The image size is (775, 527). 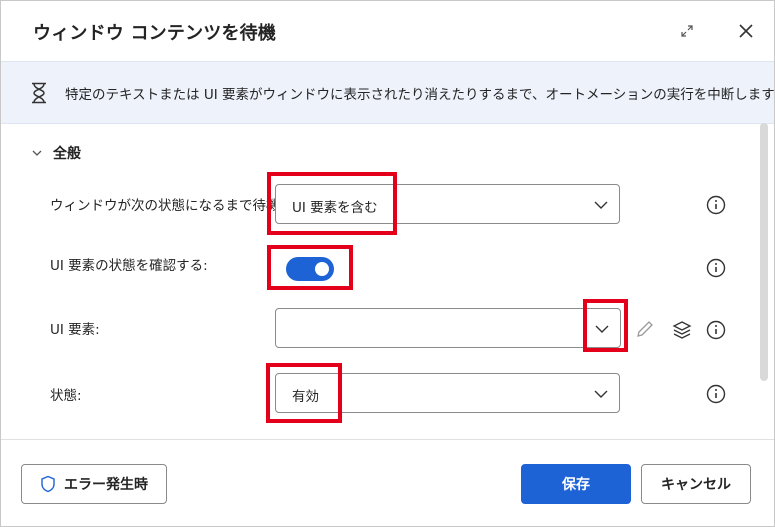 I want to click on hourglass-icon, so click(x=39, y=93).